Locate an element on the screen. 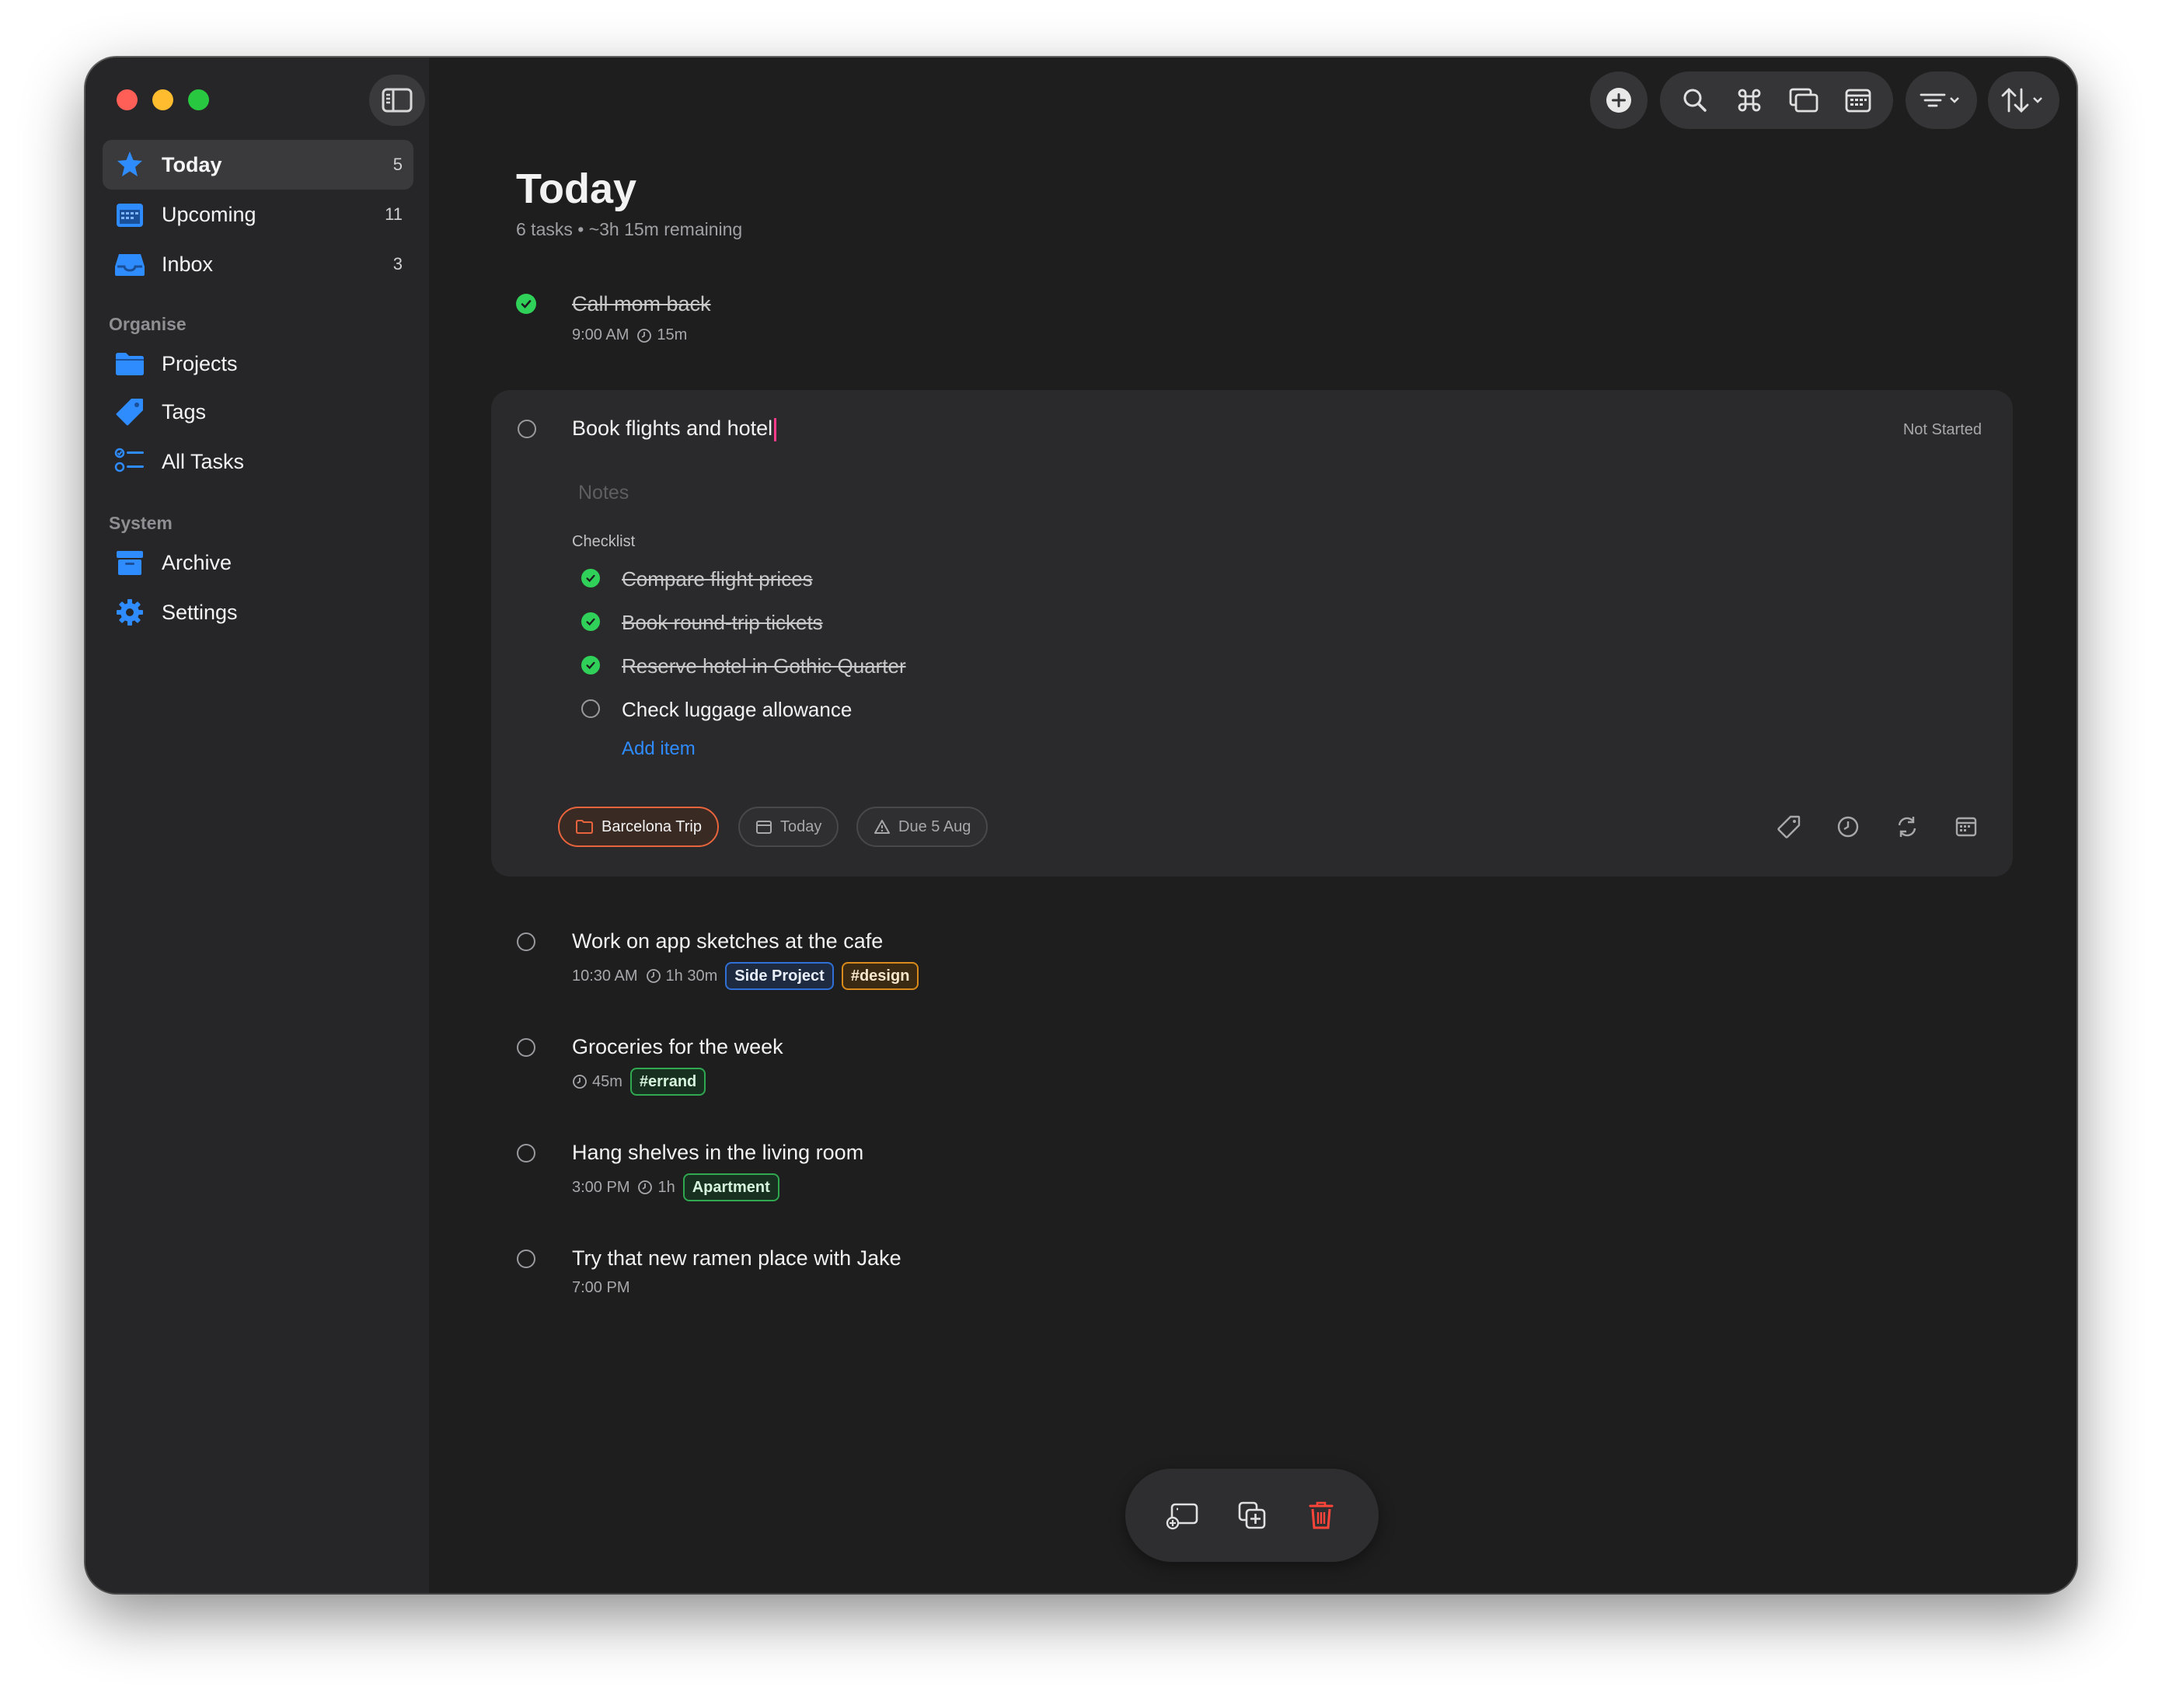  warning-icon is located at coordinates (882, 827).